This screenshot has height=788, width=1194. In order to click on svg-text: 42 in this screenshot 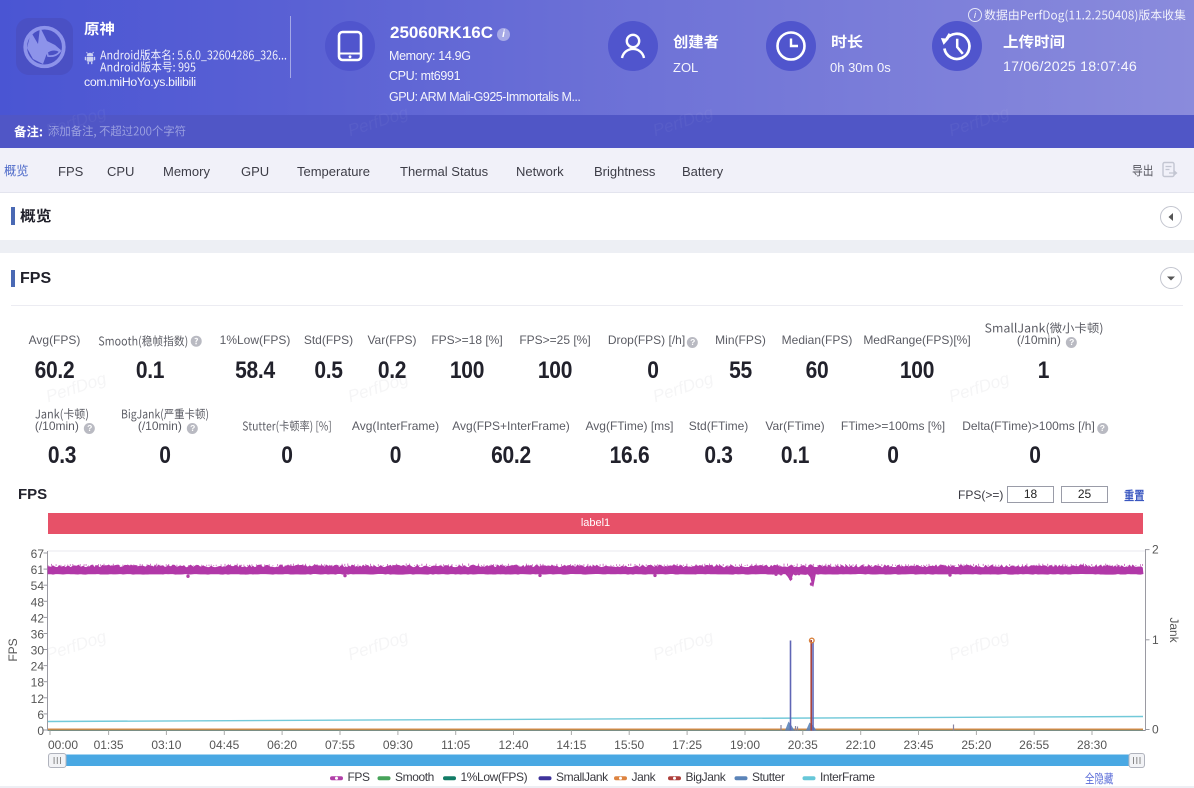, I will do `click(38, 618)`.